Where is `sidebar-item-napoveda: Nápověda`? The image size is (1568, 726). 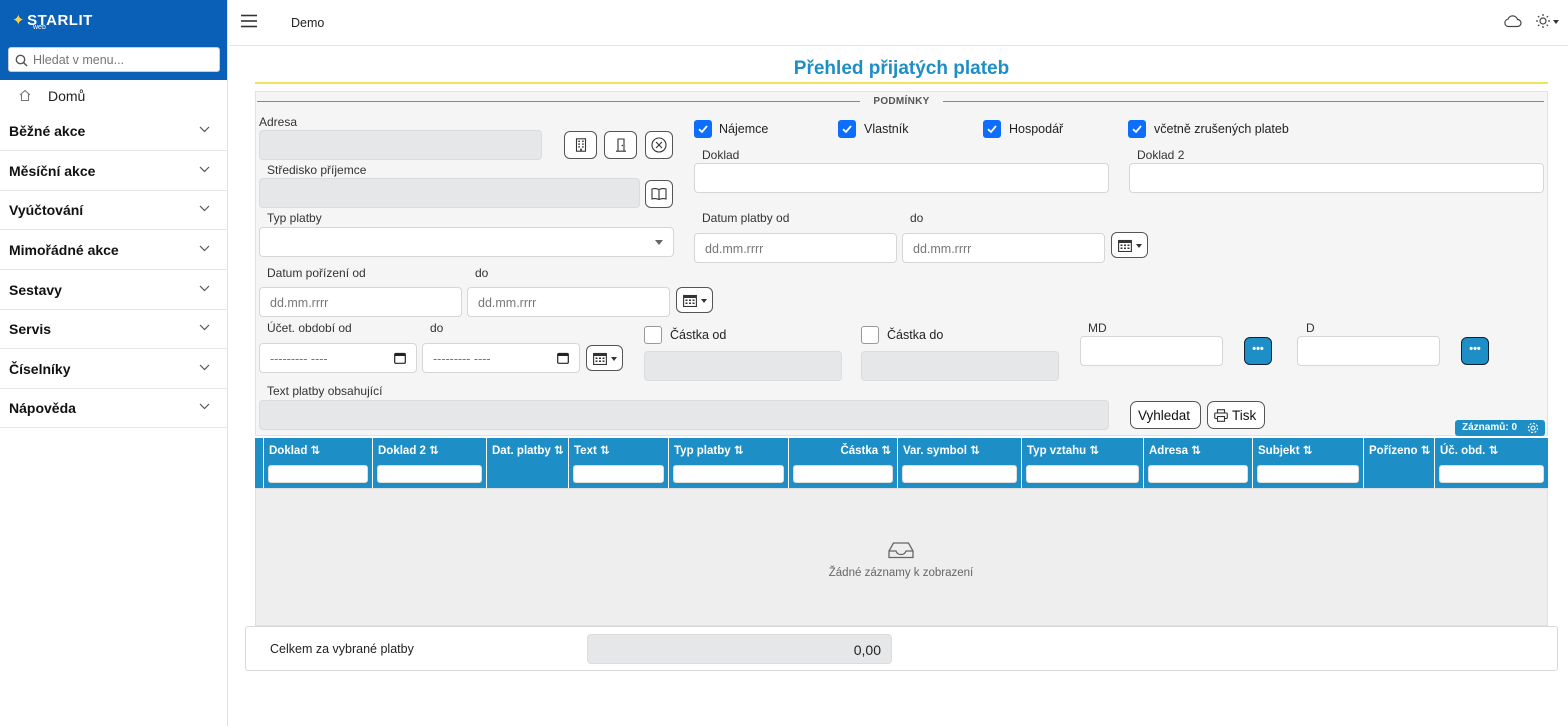
sidebar-item-napoveda: Nápověda is located at coordinates (114, 408).